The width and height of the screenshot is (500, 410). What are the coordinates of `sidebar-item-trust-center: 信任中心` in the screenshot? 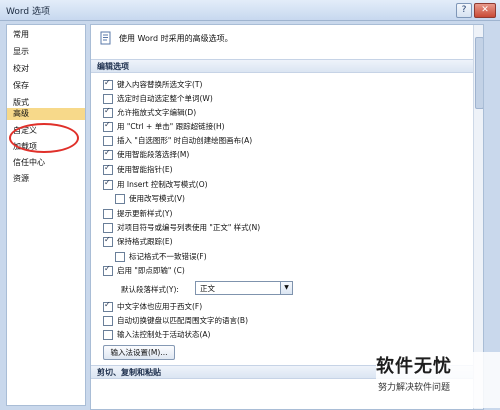 It's located at (29, 162).